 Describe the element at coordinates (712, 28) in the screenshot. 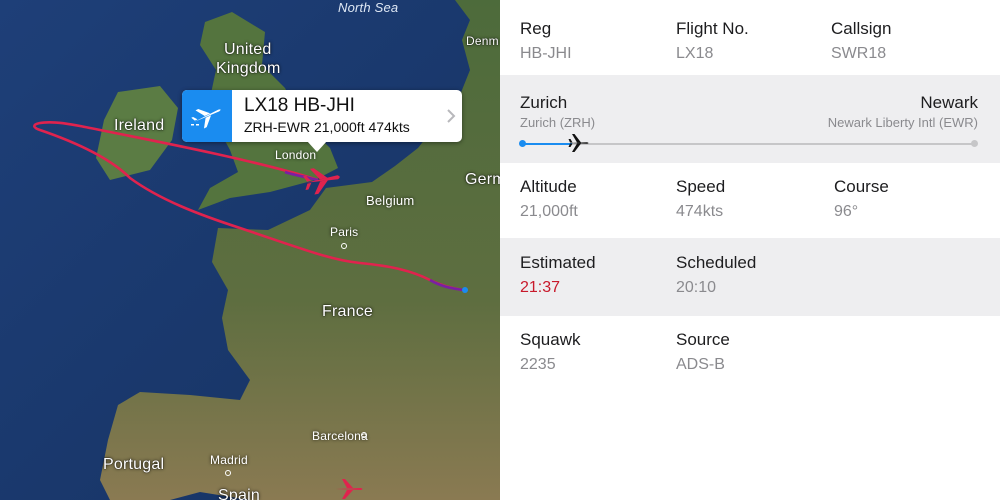

I see `flight-no-label: Flight No.` at that location.